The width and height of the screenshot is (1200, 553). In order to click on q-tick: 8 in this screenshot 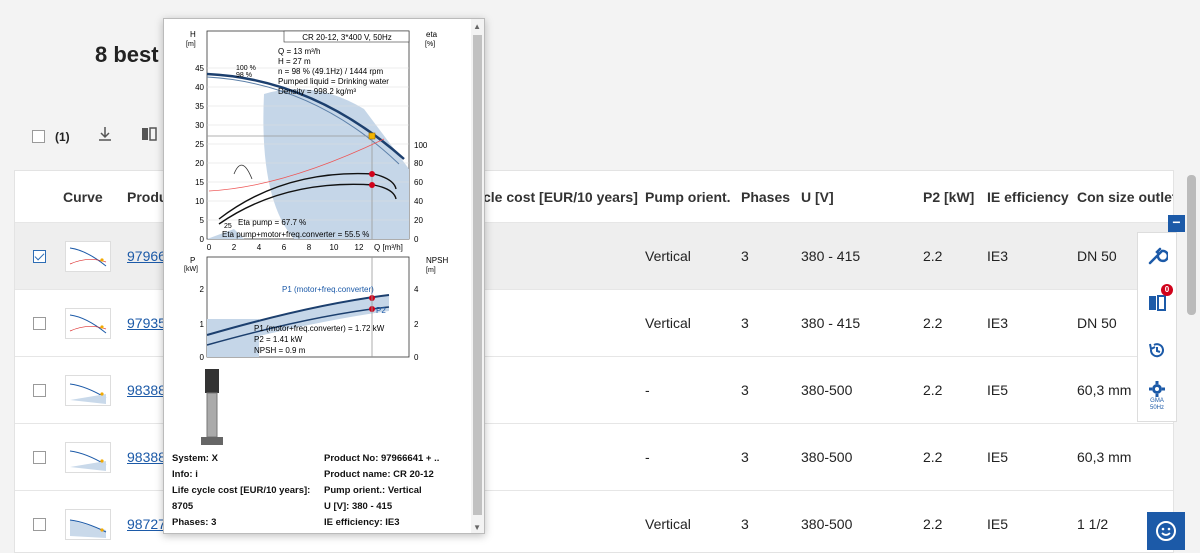, I will do `click(309, 247)`.